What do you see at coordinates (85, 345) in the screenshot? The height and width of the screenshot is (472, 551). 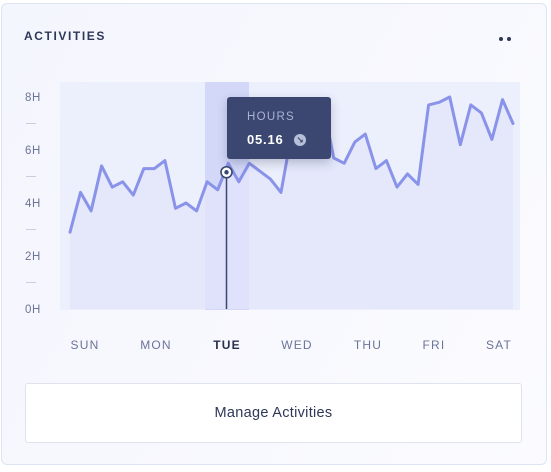 I see `x-tick-label: SUN` at bounding box center [85, 345].